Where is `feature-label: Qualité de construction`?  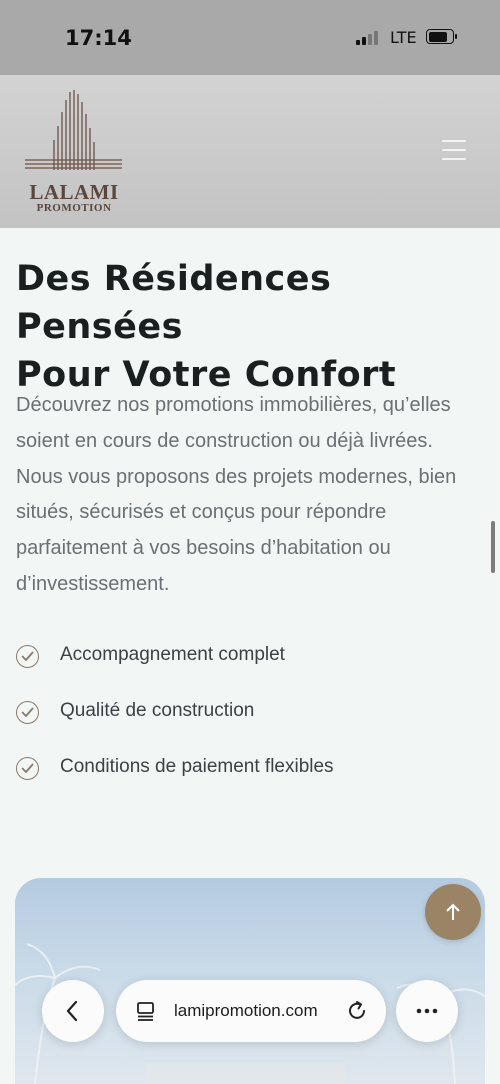 feature-label: Qualité de construction is located at coordinates (157, 710).